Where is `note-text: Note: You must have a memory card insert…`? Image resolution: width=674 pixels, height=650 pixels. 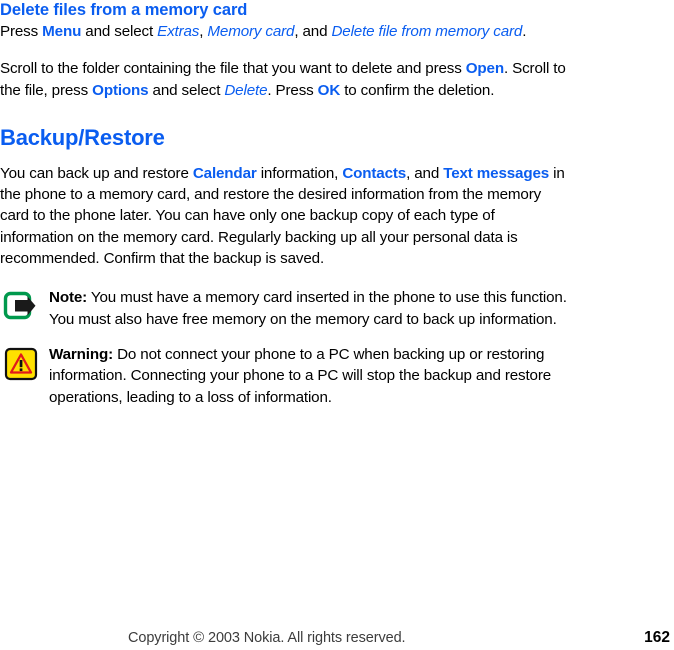 note-text: Note: You must have a memory card insert… is located at coordinates (308, 308).